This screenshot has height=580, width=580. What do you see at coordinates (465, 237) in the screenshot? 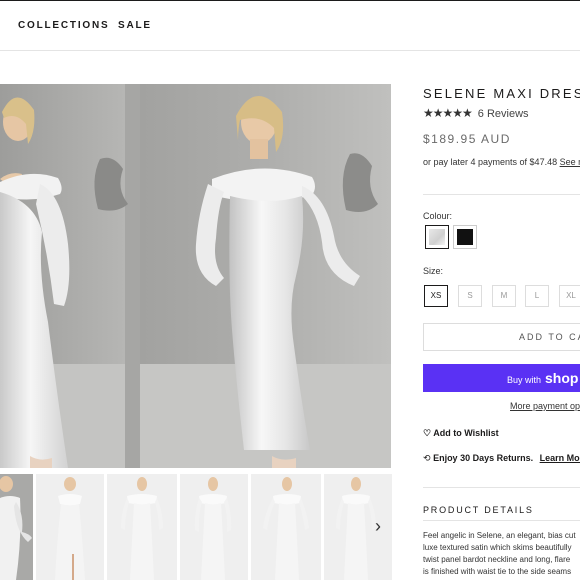
I see `colour-swatch-black` at bounding box center [465, 237].